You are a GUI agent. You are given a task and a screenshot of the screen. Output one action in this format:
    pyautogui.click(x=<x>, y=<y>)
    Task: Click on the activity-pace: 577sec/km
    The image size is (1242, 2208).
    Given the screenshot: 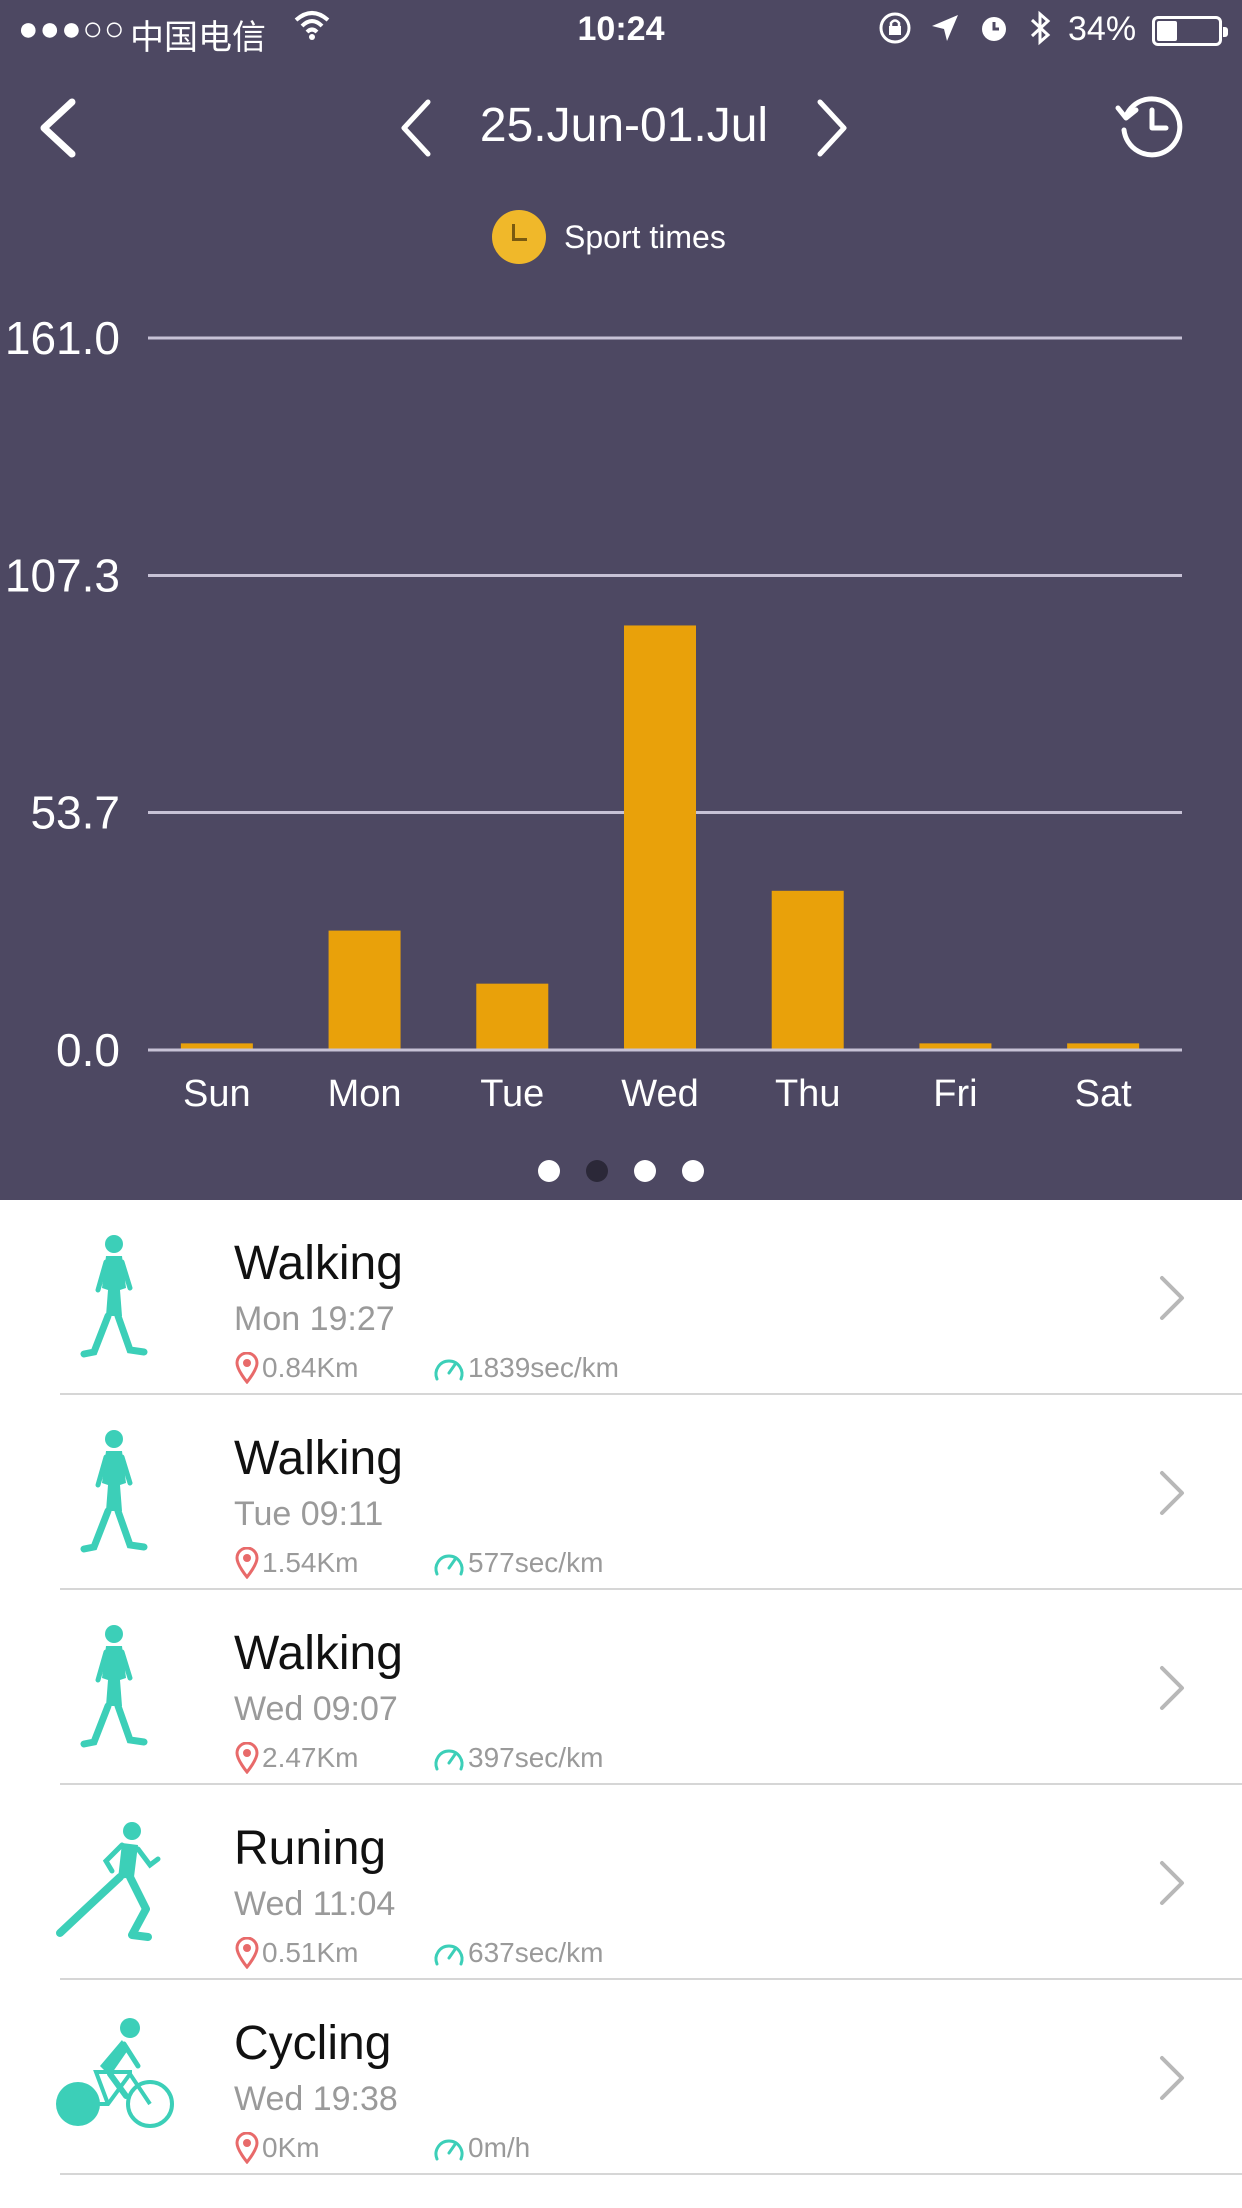 What is the action you would take?
    pyautogui.click(x=517, y=1563)
    